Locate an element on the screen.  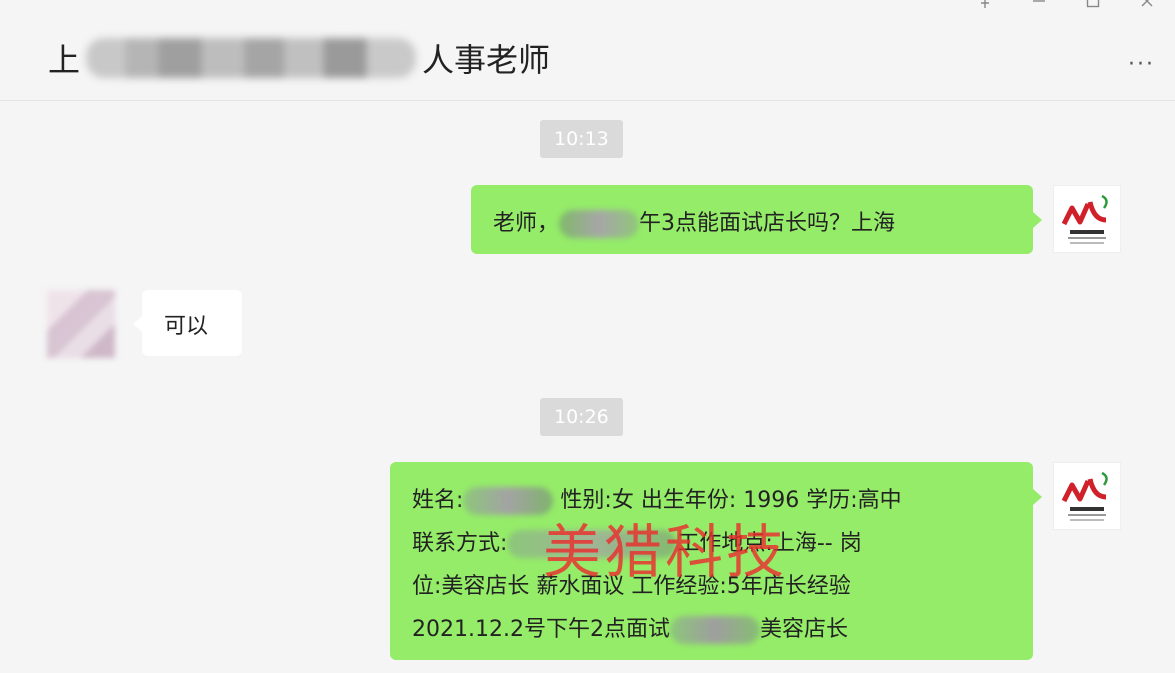
more-options-button: ··· is located at coordinates (1141, 64).